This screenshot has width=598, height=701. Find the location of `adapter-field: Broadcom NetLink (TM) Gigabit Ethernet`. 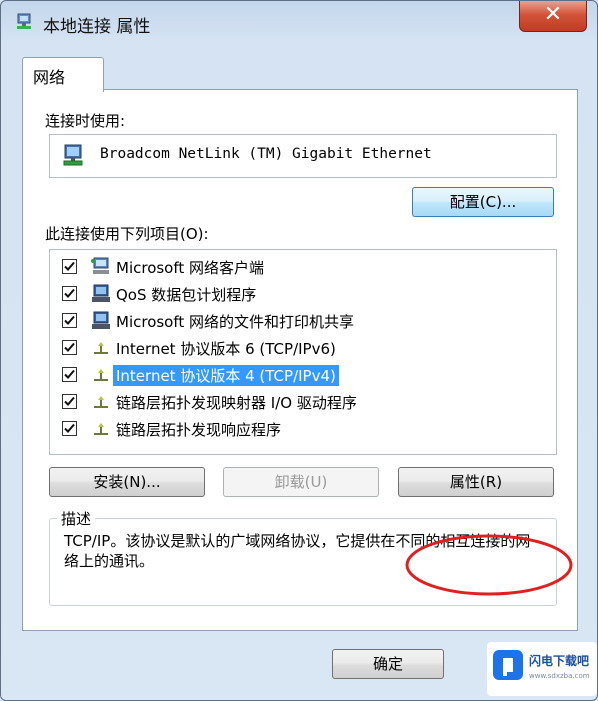

adapter-field: Broadcom NetLink (TM) Gigabit Ethernet is located at coordinates (303, 156).